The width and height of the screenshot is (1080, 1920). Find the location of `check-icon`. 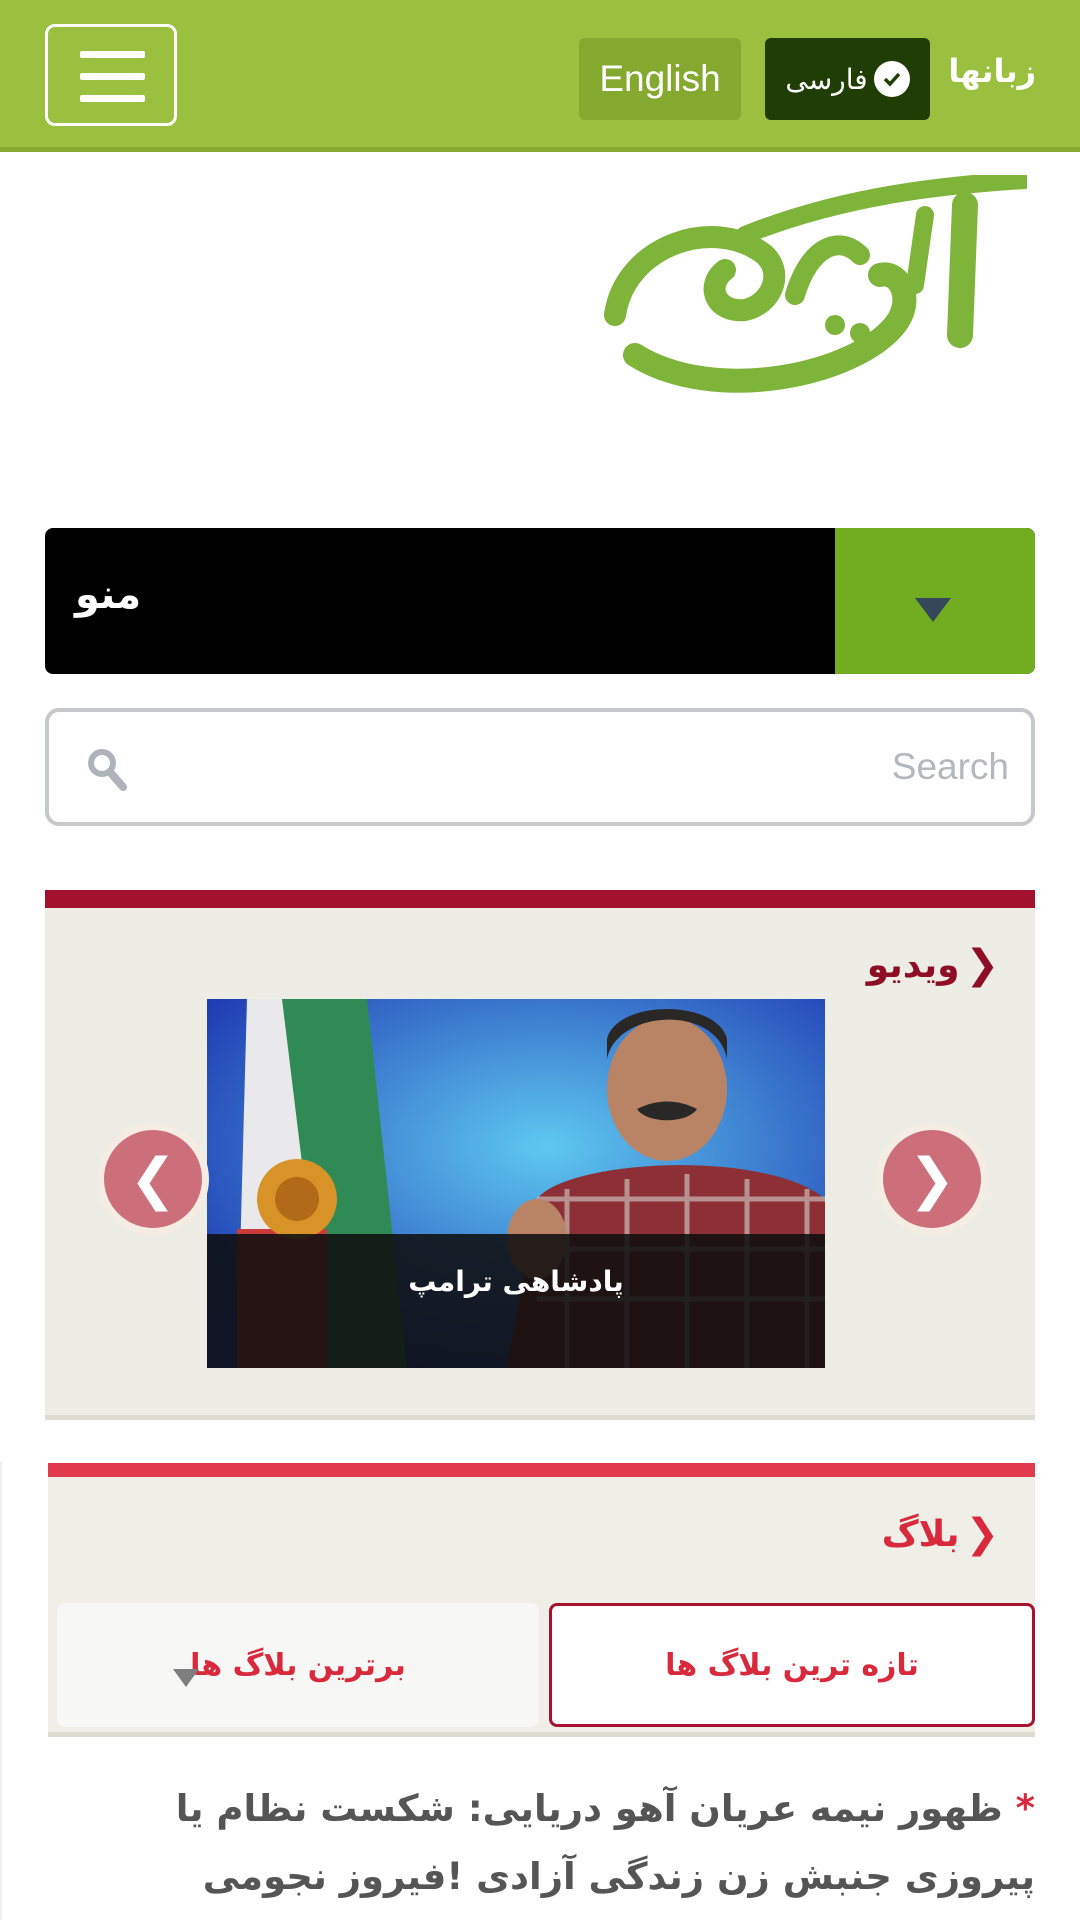

check-icon is located at coordinates (891, 79).